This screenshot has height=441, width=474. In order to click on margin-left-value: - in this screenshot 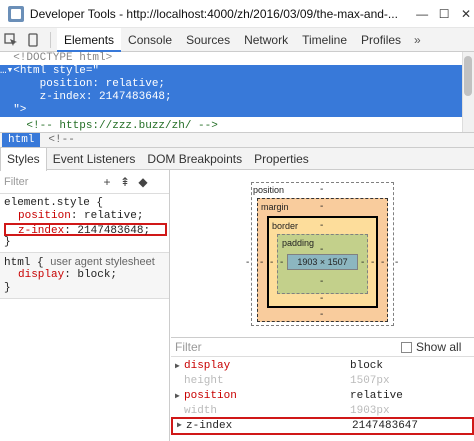, I will do `click(262, 262)`.